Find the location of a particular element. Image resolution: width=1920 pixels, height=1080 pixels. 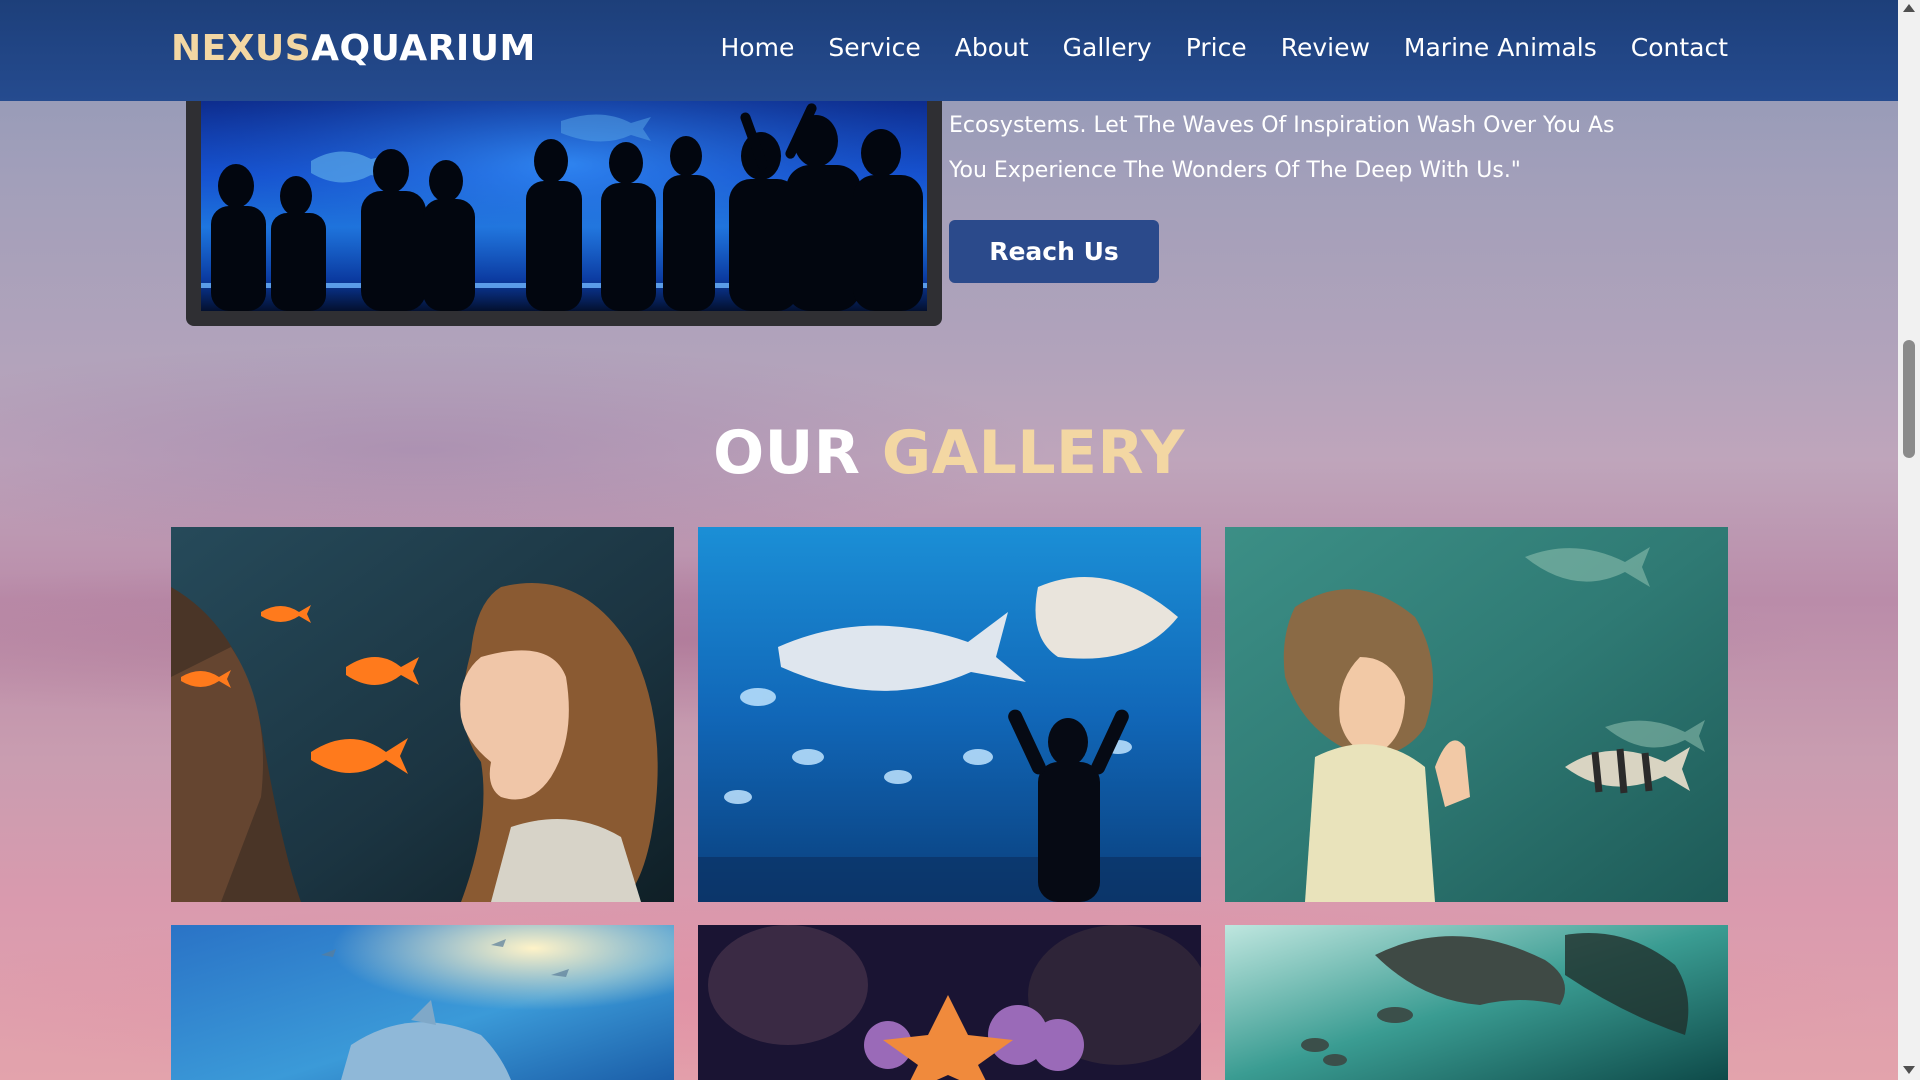

nav-link-service: Service is located at coordinates (874, 47).